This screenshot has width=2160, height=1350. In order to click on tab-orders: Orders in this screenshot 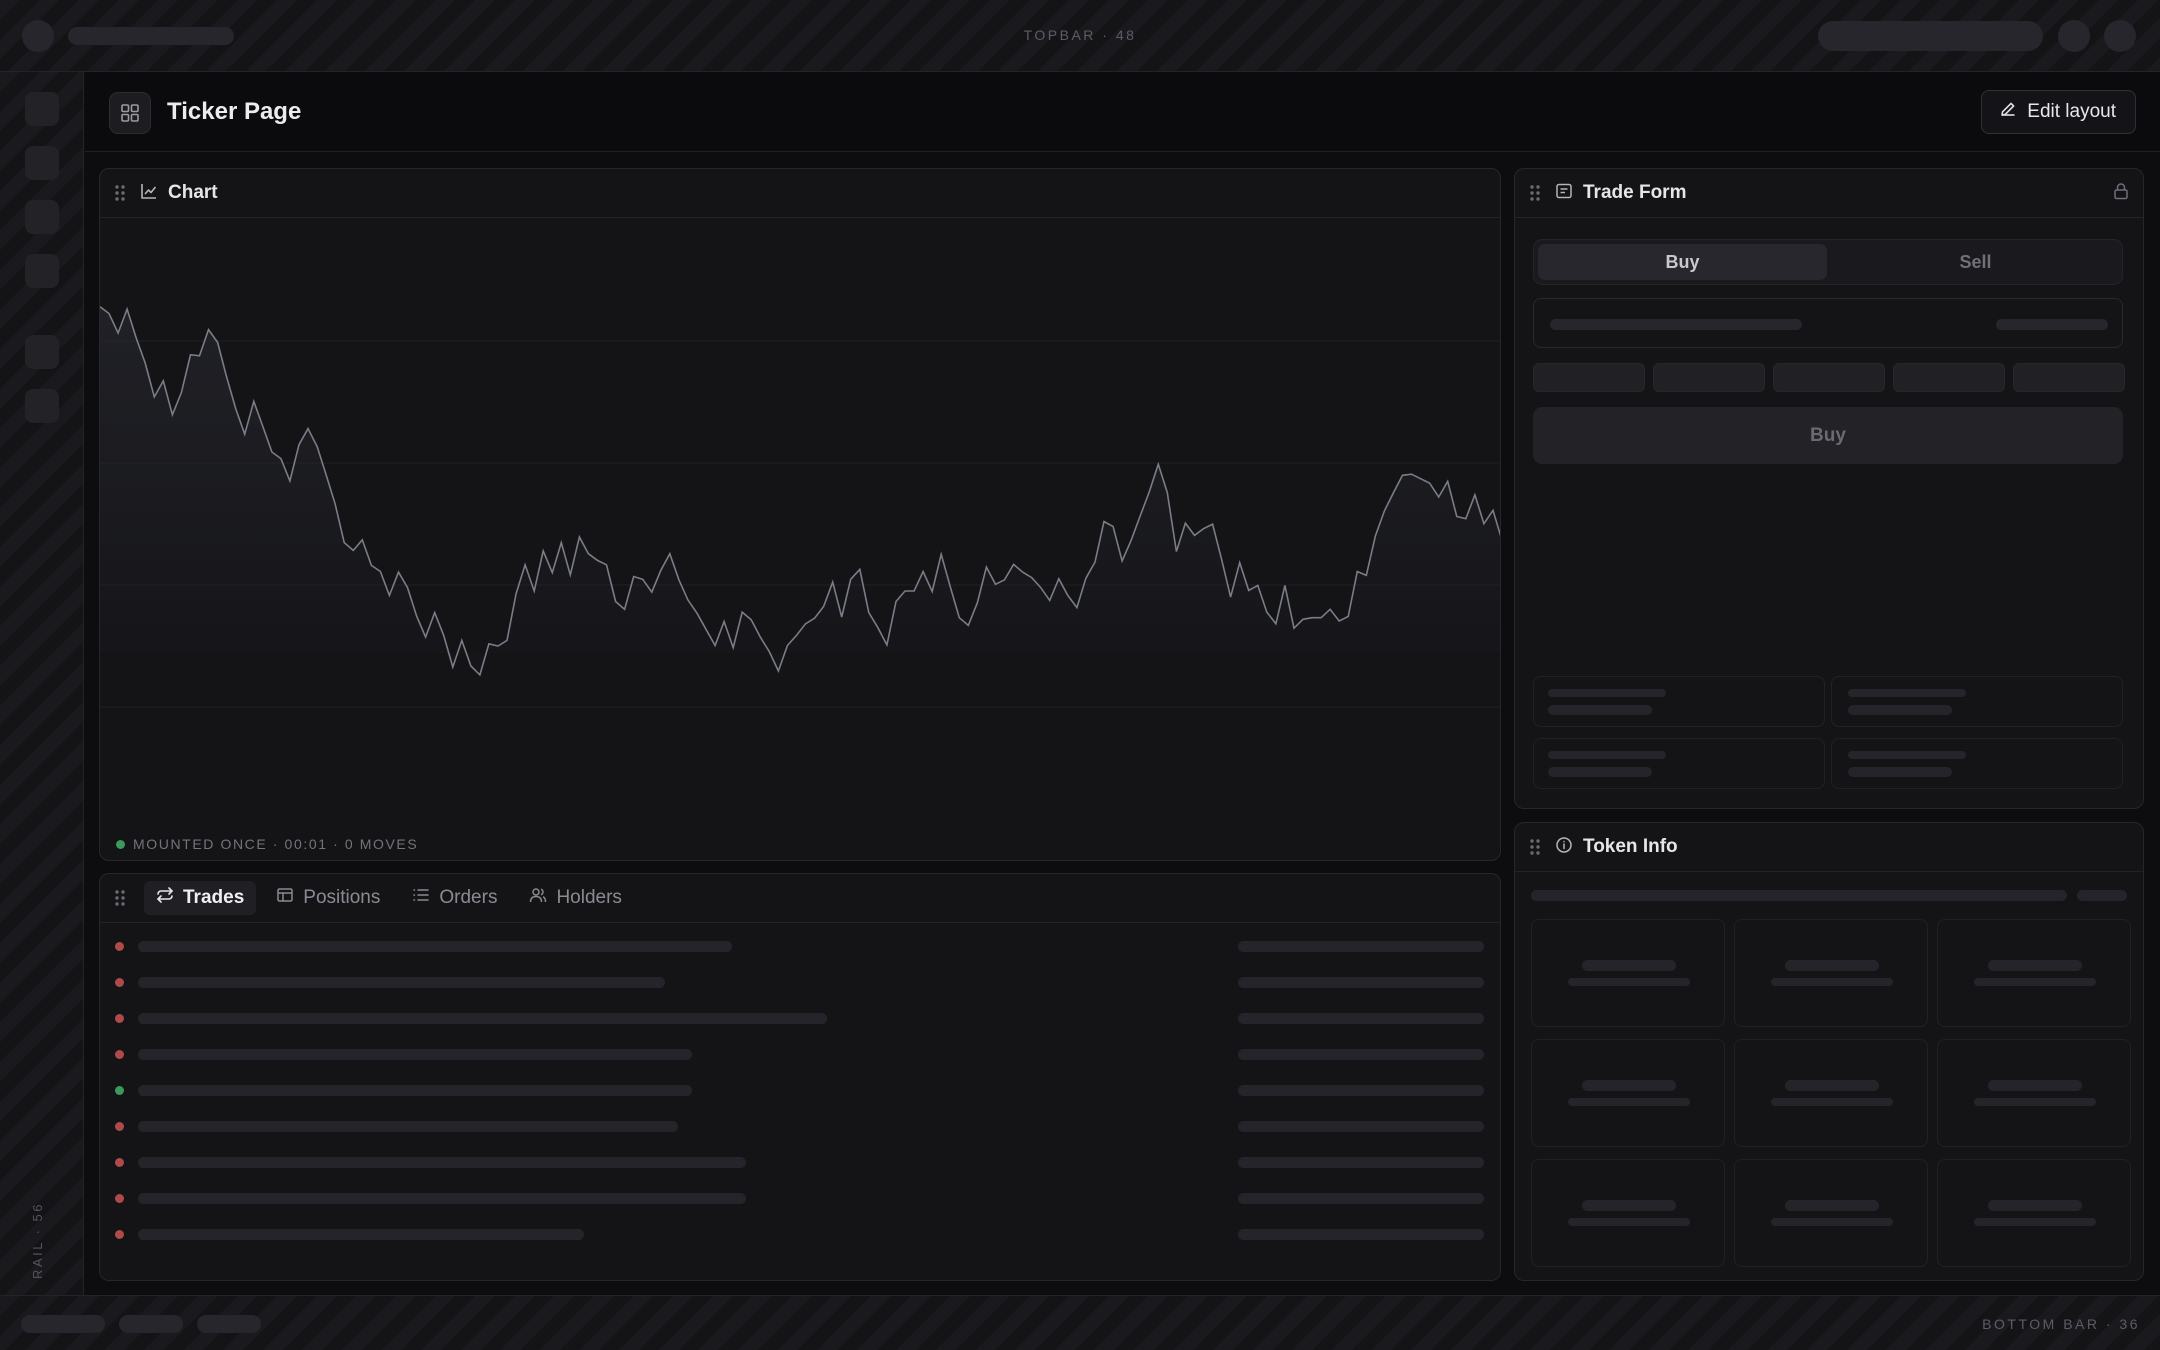, I will do `click(454, 898)`.